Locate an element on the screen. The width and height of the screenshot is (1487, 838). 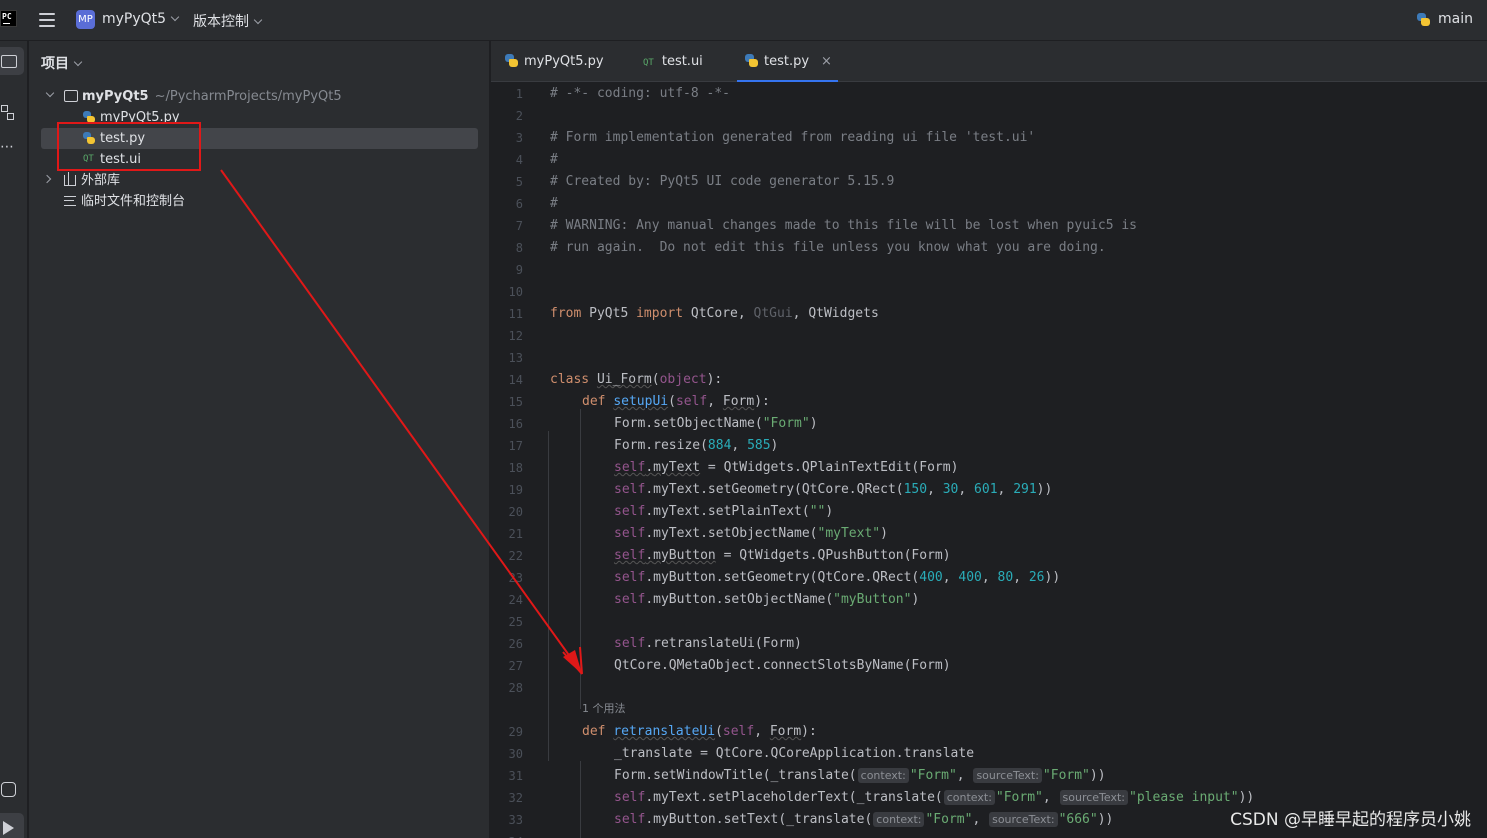
code-line-16: Form.setObjectName("Form") is located at coordinates (716, 424).